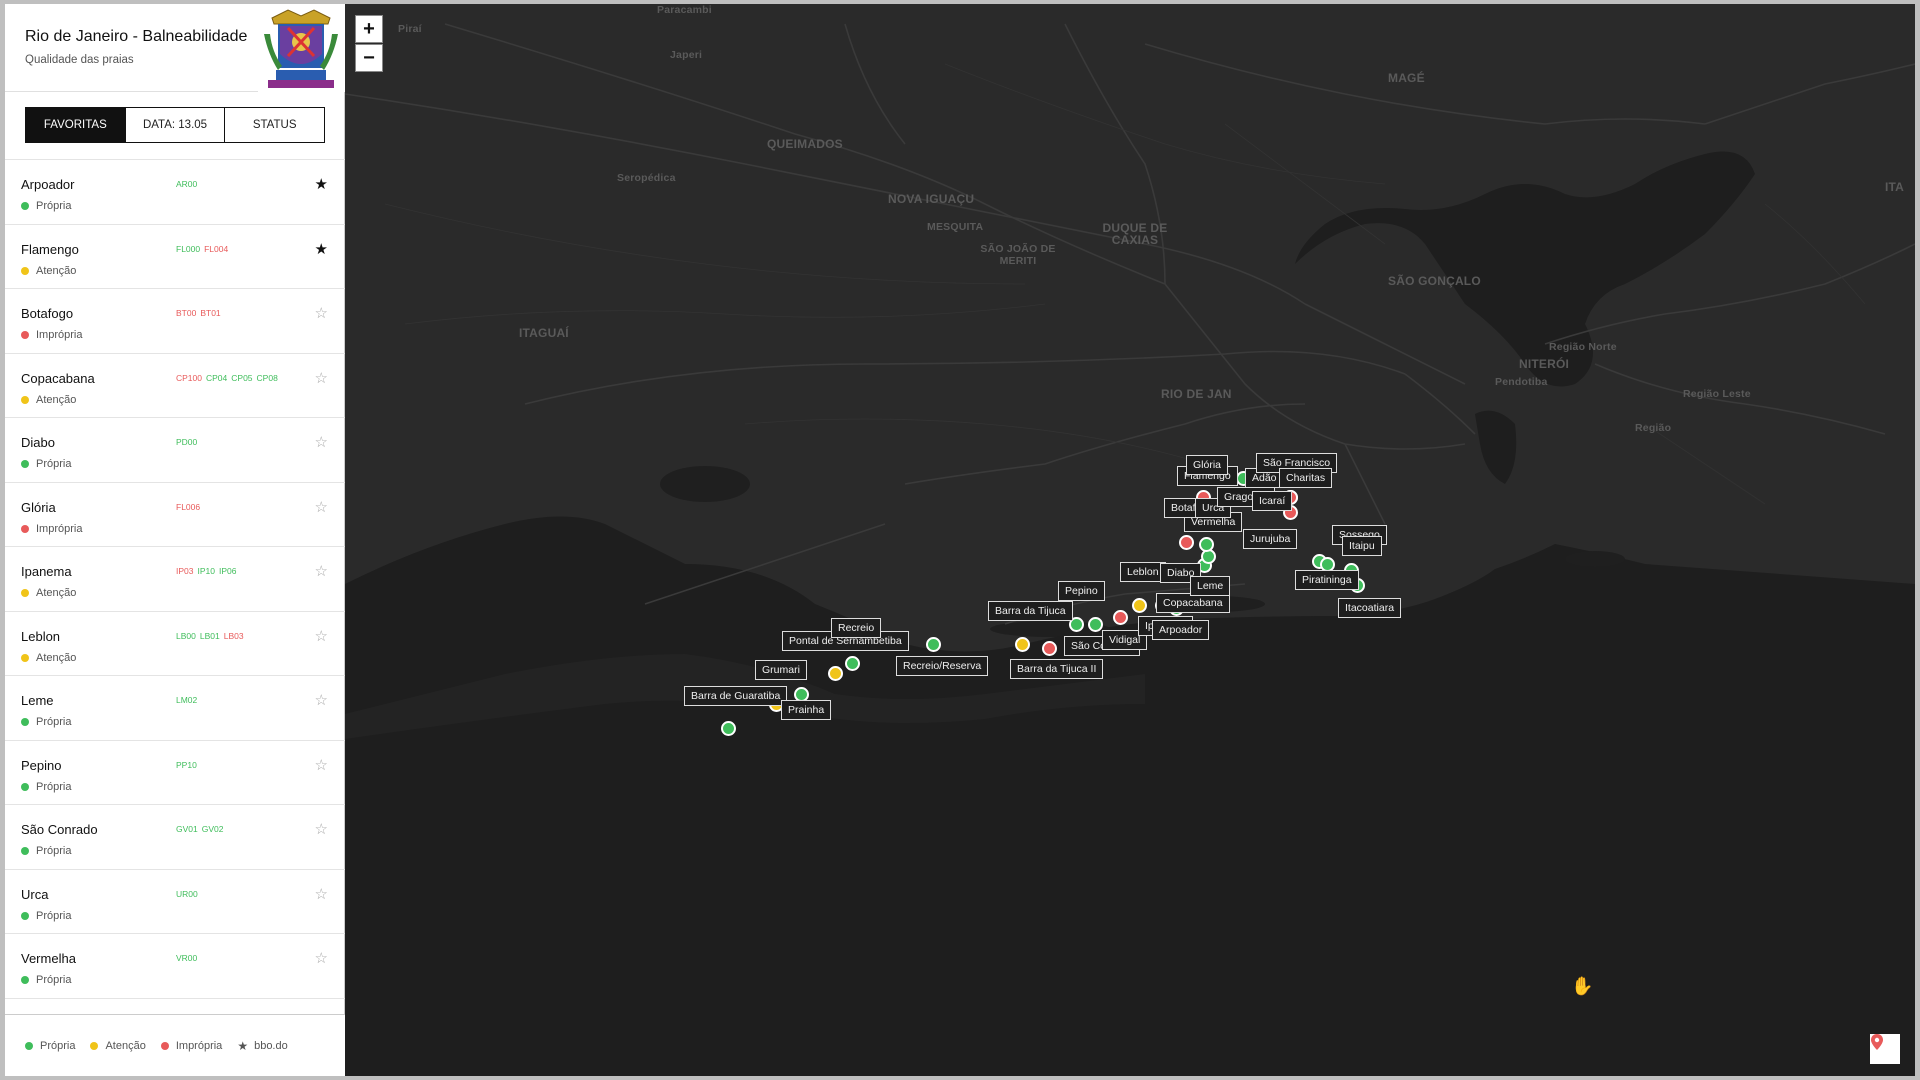 This screenshot has height=1080, width=1920. Describe the element at coordinates (275, 125) in the screenshot. I see `tab-status: STATUS` at that location.